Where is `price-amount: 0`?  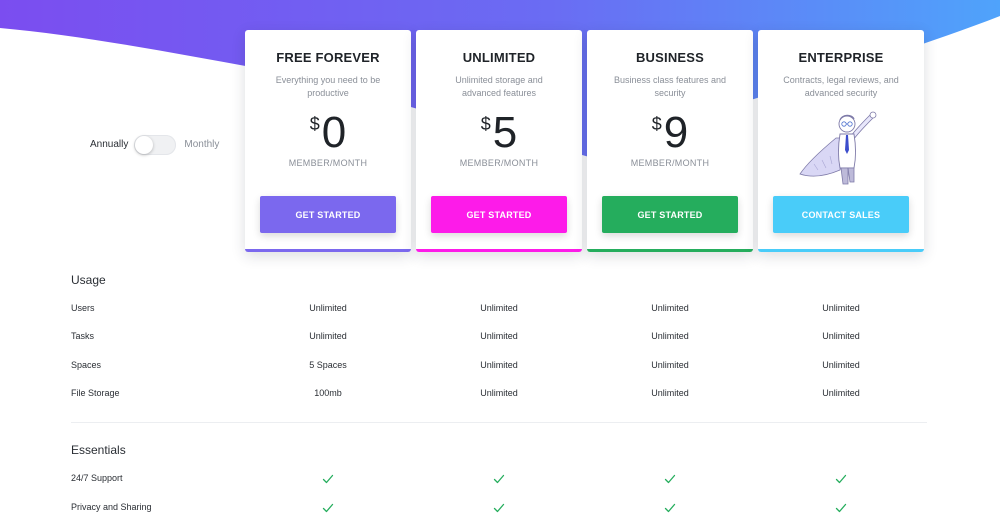 price-amount: 0 is located at coordinates (334, 132).